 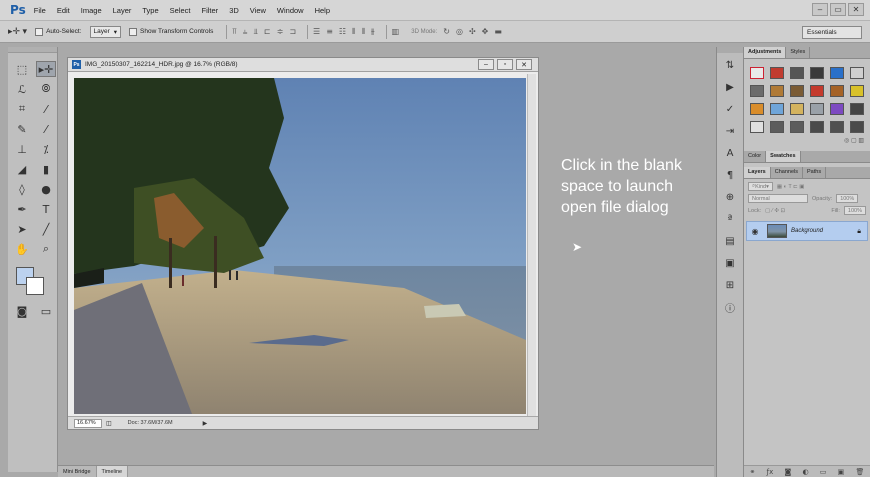 What do you see at coordinates (322, 10) in the screenshot?
I see `menu-help: Help` at bounding box center [322, 10].